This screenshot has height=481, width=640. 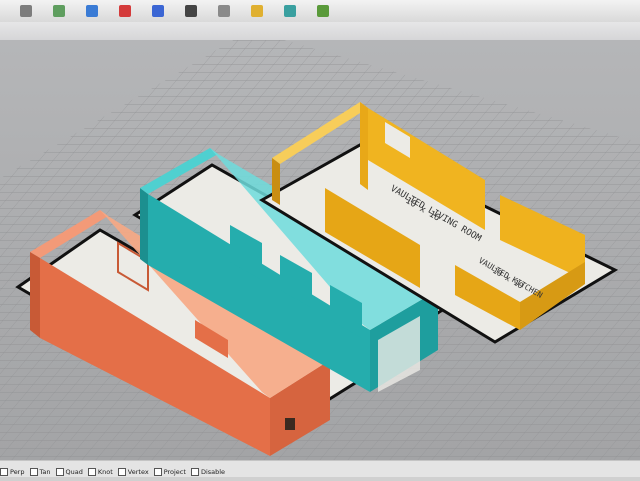 I want to click on osnap-label: Project, so click(x=174, y=472).